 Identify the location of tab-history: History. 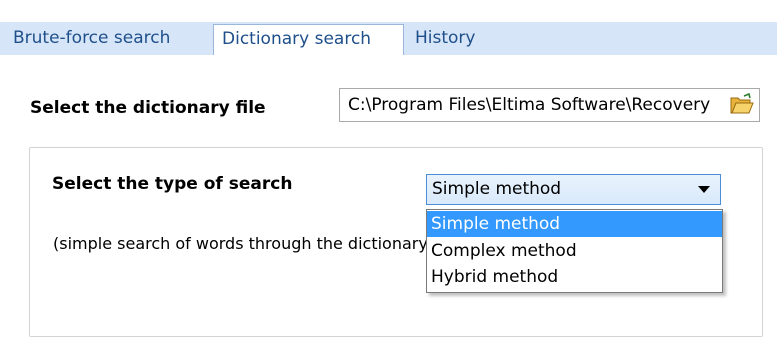
(445, 39).